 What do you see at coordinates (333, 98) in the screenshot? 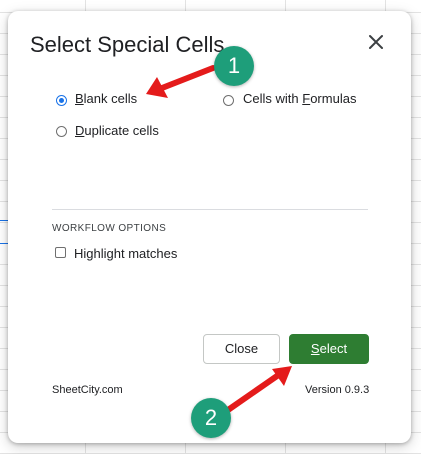
I see `label-formulas-rest: ormulas` at bounding box center [333, 98].